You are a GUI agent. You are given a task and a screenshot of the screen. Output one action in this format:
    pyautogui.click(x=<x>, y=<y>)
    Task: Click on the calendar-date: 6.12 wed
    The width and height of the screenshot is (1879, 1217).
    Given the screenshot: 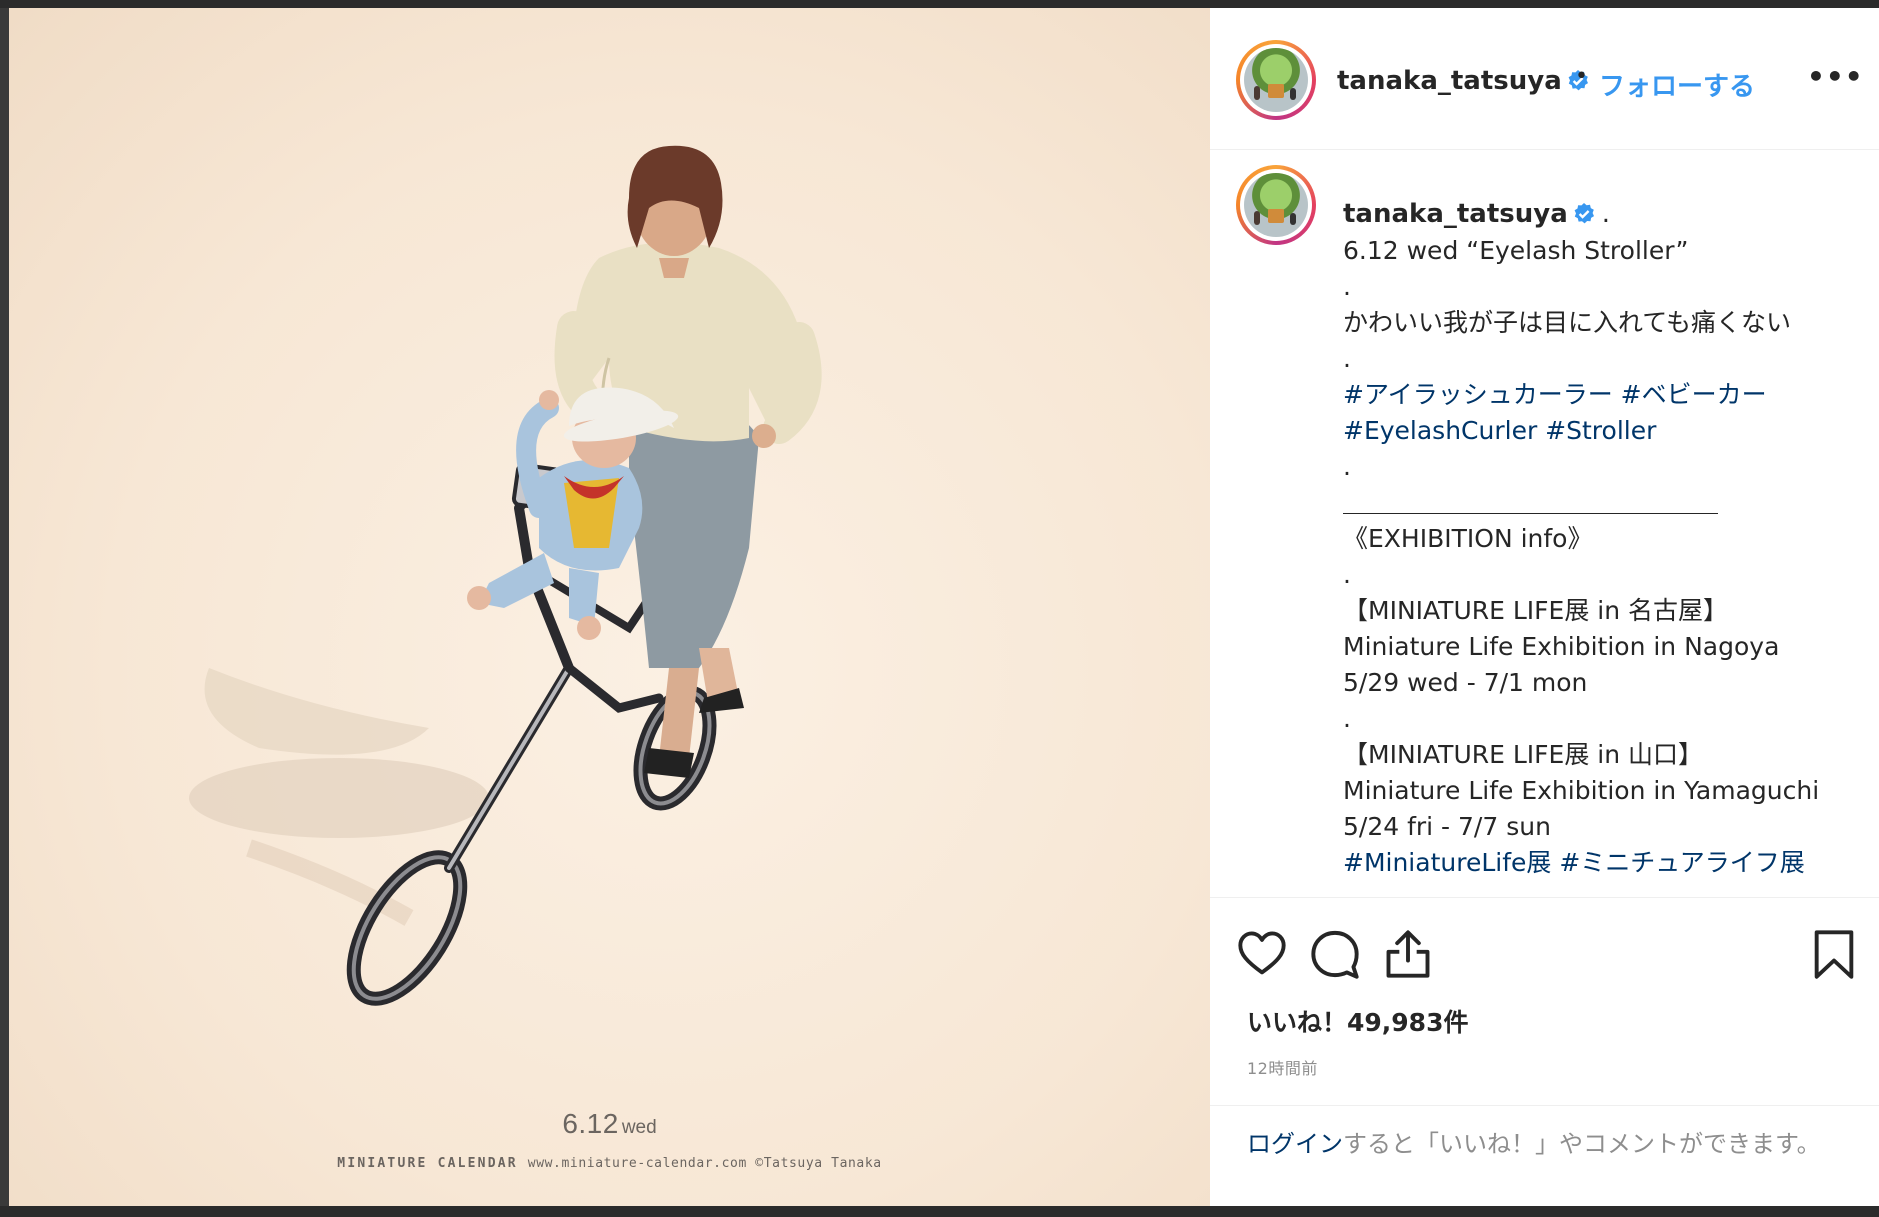 What is the action you would take?
    pyautogui.click(x=609, y=1124)
    